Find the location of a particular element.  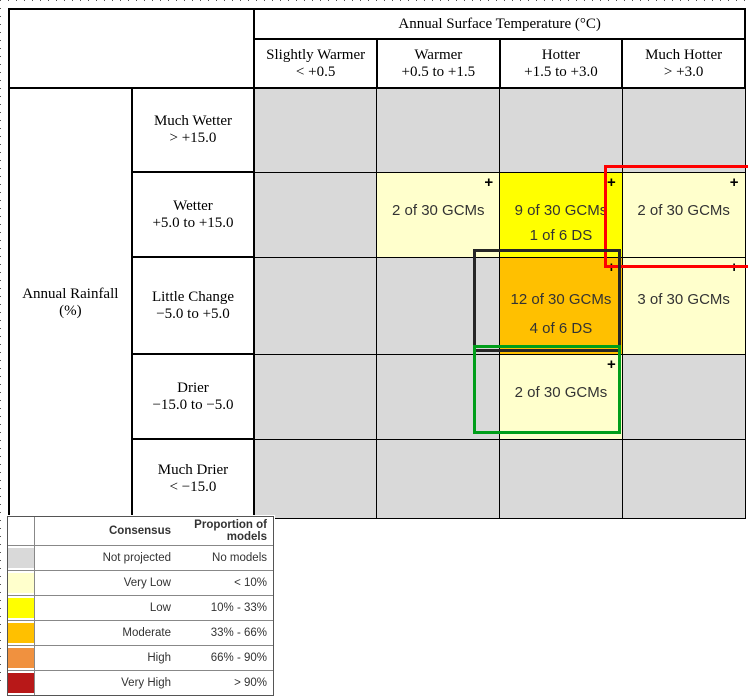

cell-drier-warmer is located at coordinates (438, 396).